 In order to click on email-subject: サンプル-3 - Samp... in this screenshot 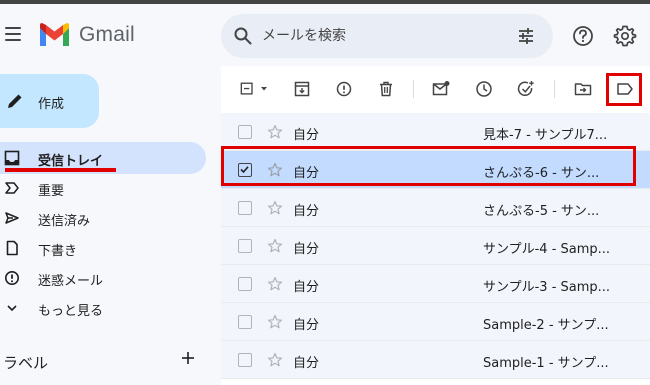, I will do `click(547, 287)`.